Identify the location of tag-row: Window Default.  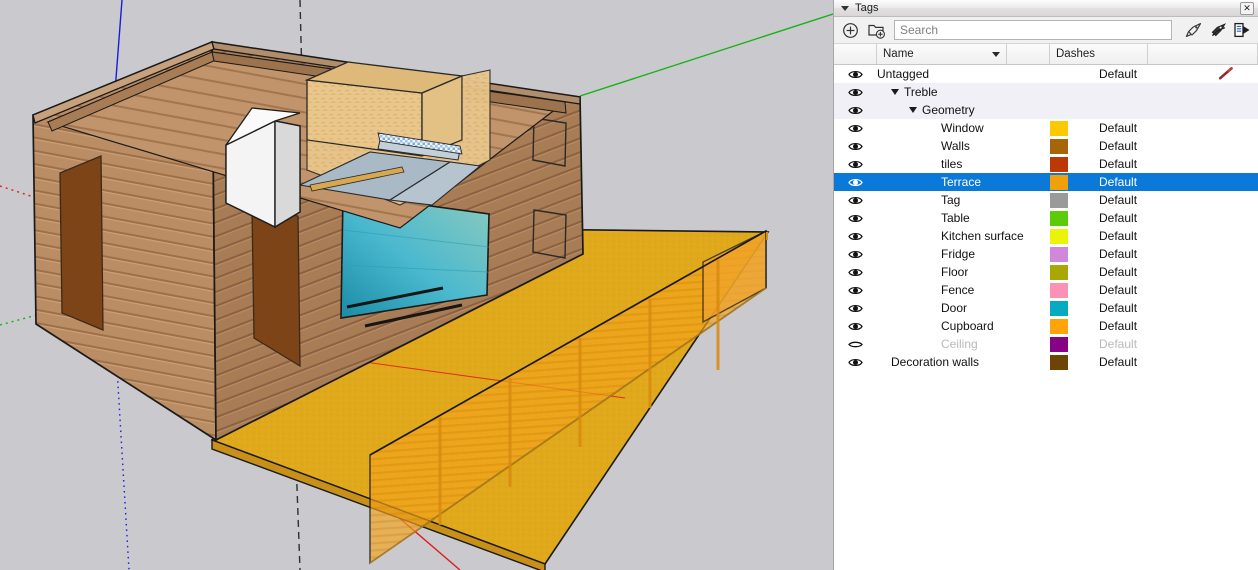
(1046, 128).